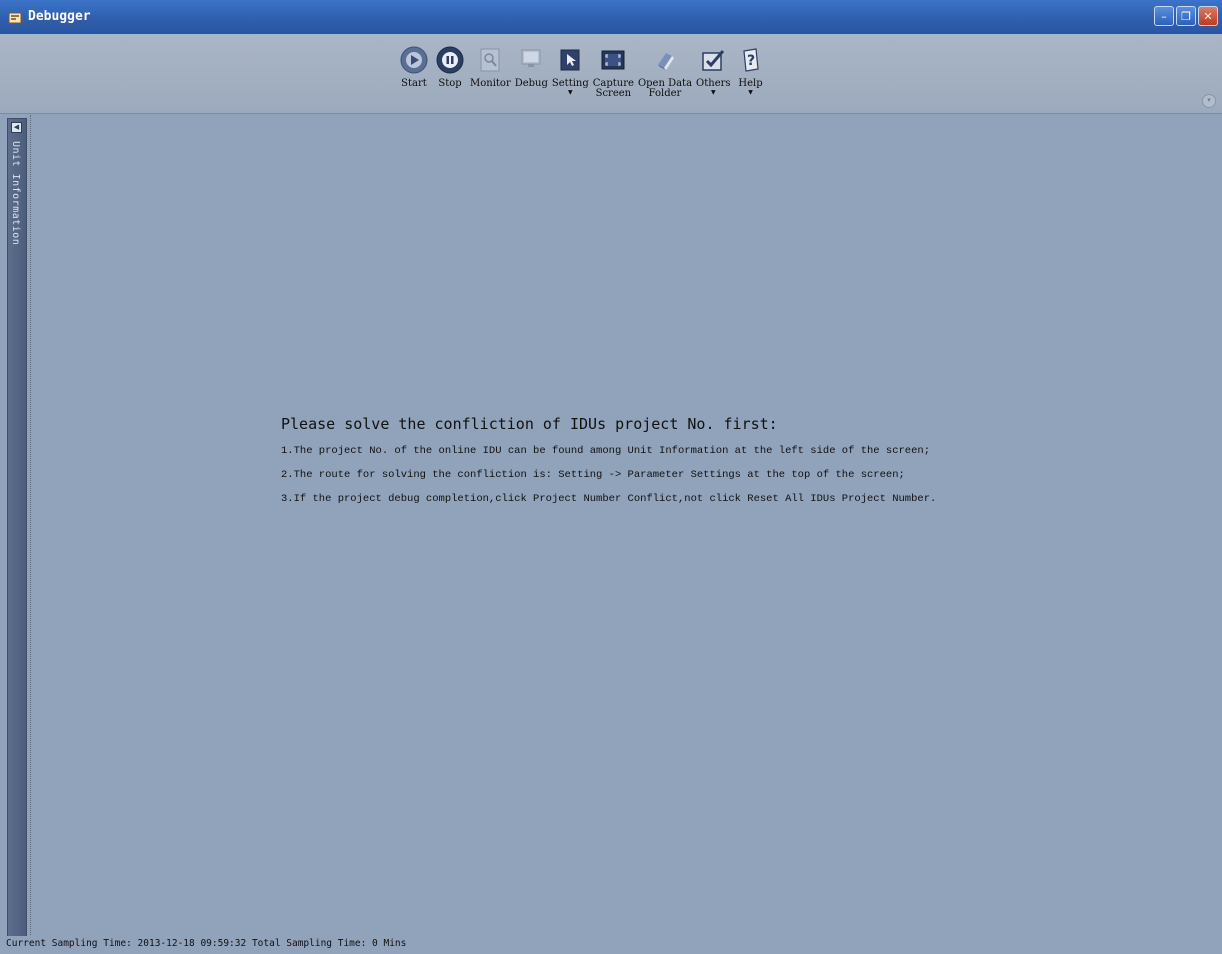 This screenshot has width=1222, height=954. Describe the element at coordinates (17, 528) in the screenshot. I see `unit-information-tab: ◀ Unit Information` at that location.